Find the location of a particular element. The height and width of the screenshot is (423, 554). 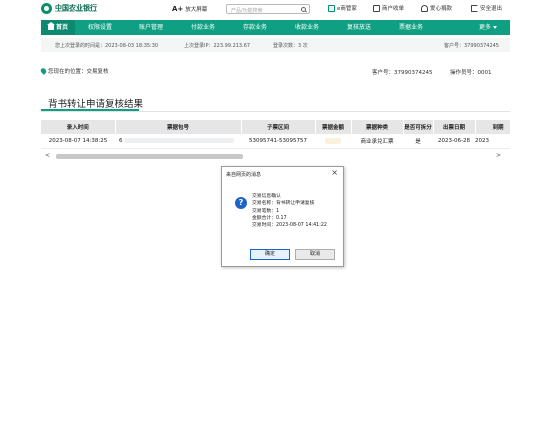

logo-en-text: AGRICULTURAL BANK OF CHINA is located at coordinates (76, 11).